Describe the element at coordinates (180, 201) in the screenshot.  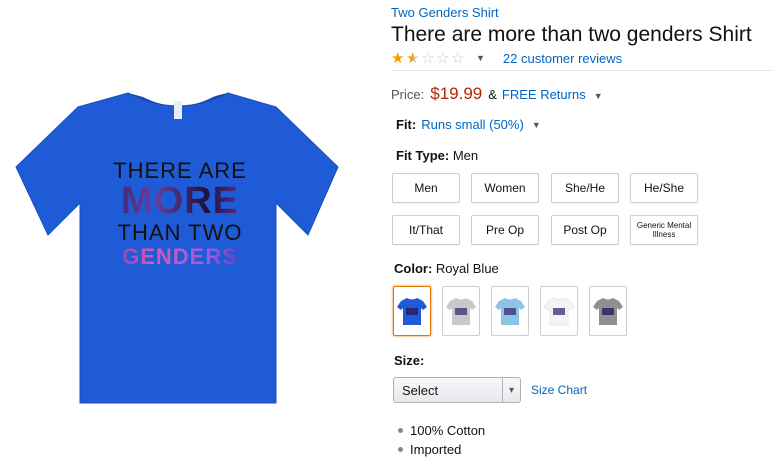
I see `shirt-text-line-2: MORE` at that location.